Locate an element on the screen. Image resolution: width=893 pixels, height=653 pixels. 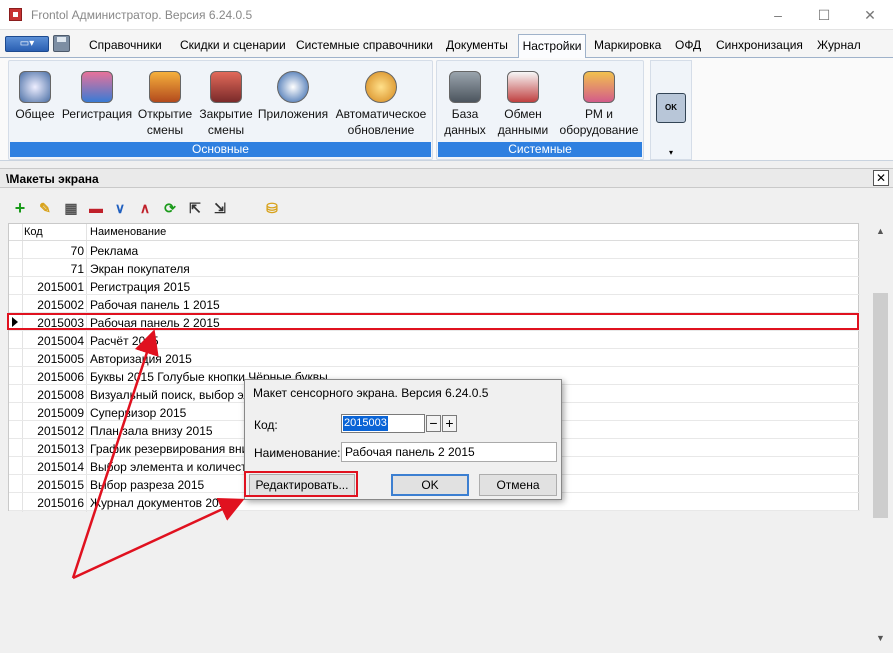
close-shift-icon is located at coordinates (226, 87).